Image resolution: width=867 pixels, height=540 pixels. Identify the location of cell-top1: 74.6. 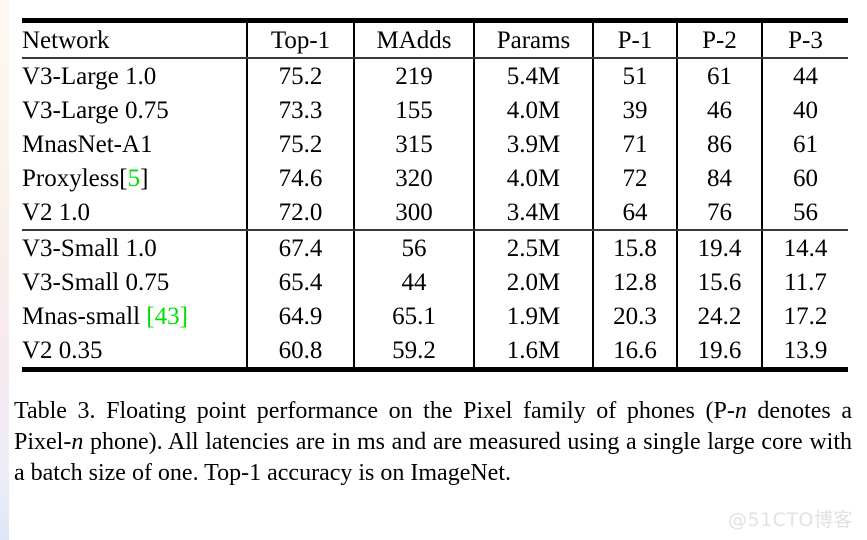
(300, 178).